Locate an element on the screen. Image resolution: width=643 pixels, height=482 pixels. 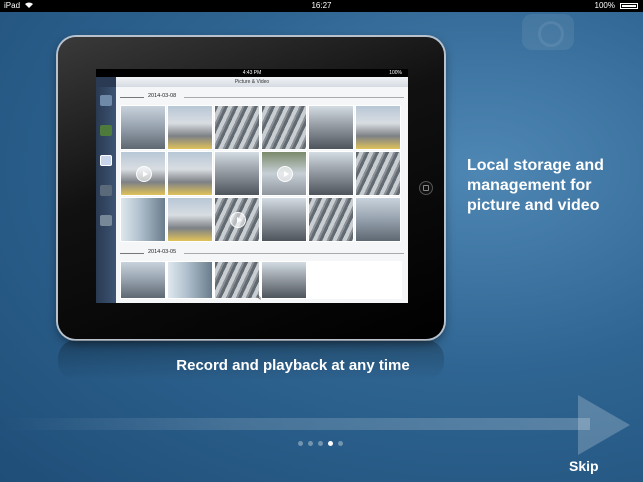
settings-icon is located at coordinates (106, 220).